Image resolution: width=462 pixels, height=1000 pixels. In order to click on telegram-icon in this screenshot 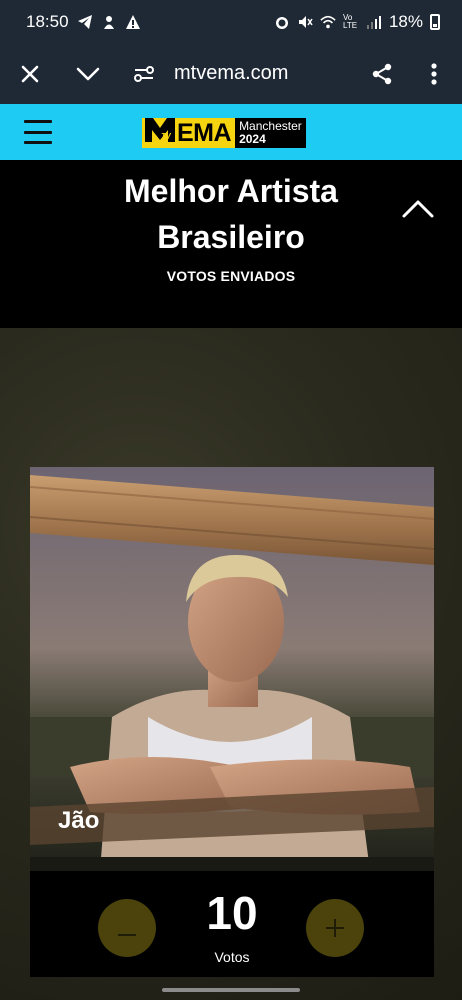, I will do `click(85, 22)`.